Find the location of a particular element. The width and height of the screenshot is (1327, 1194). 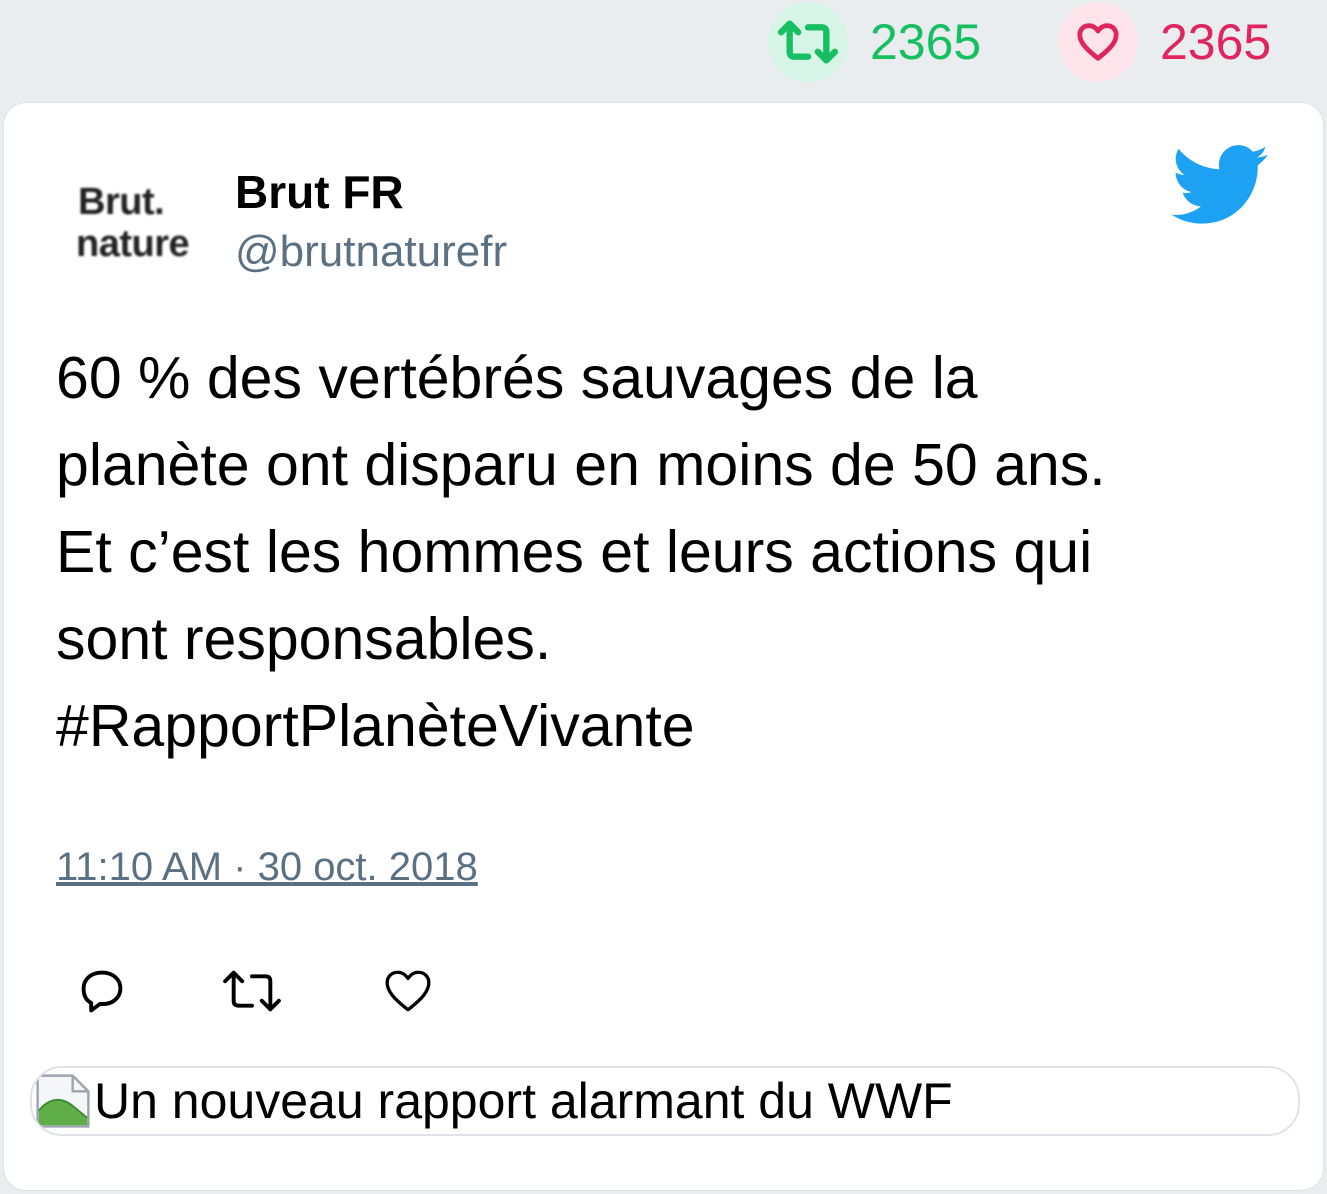

like-action-icon is located at coordinates (408, 991).